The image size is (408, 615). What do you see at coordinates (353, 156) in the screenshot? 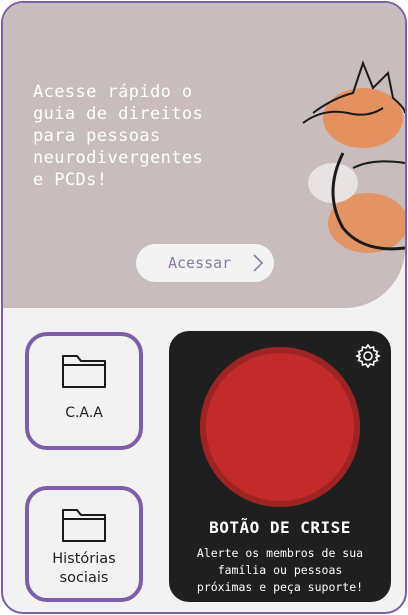
I see `fox-illustration` at bounding box center [353, 156].